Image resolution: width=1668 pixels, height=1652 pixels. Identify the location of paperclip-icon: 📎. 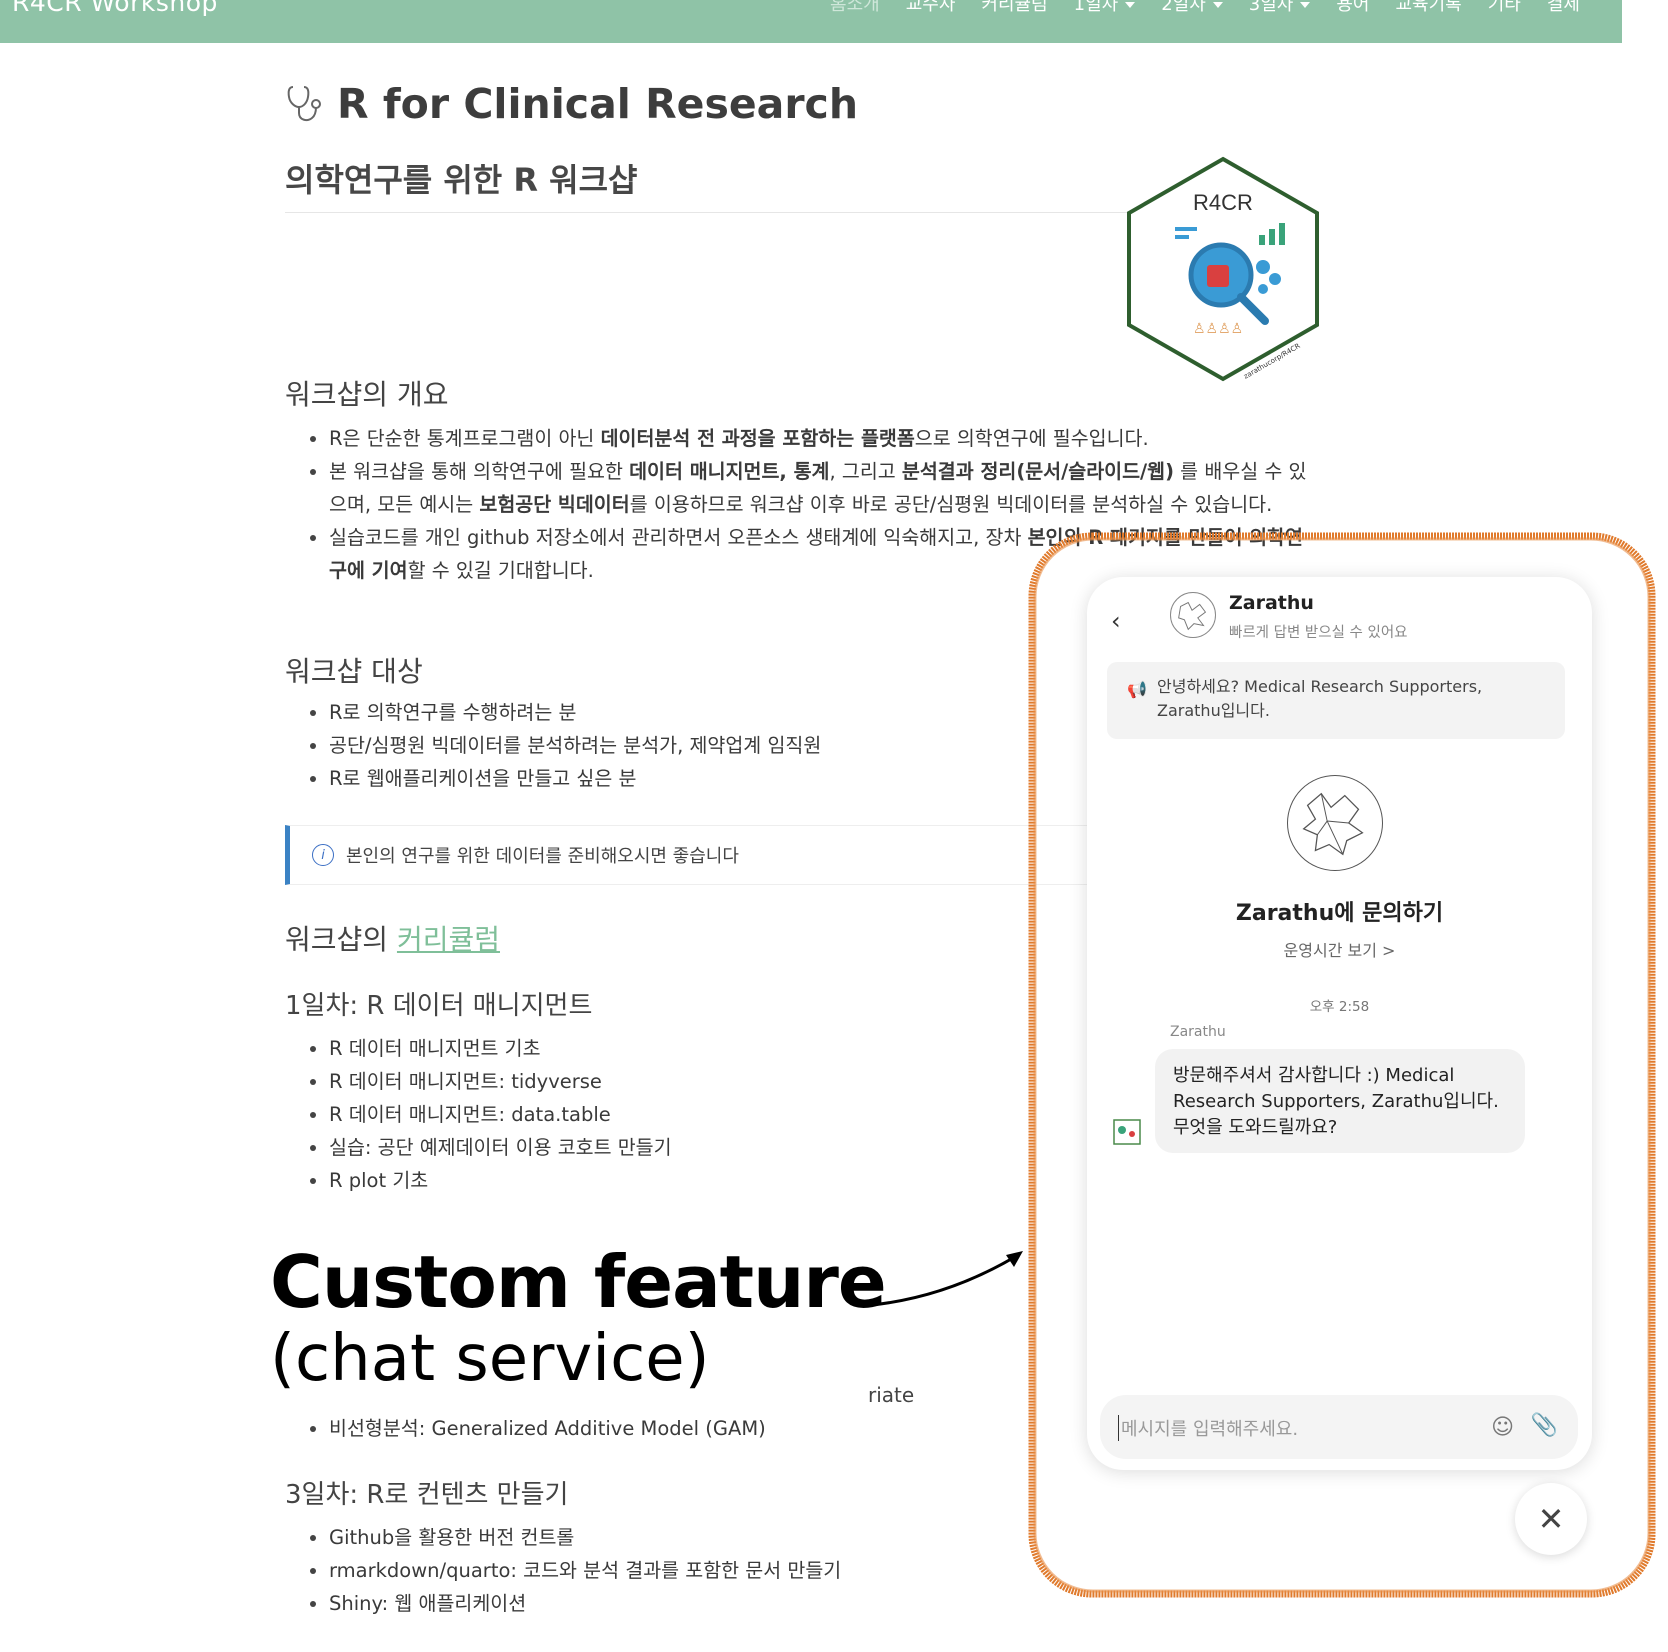
(1544, 1425).